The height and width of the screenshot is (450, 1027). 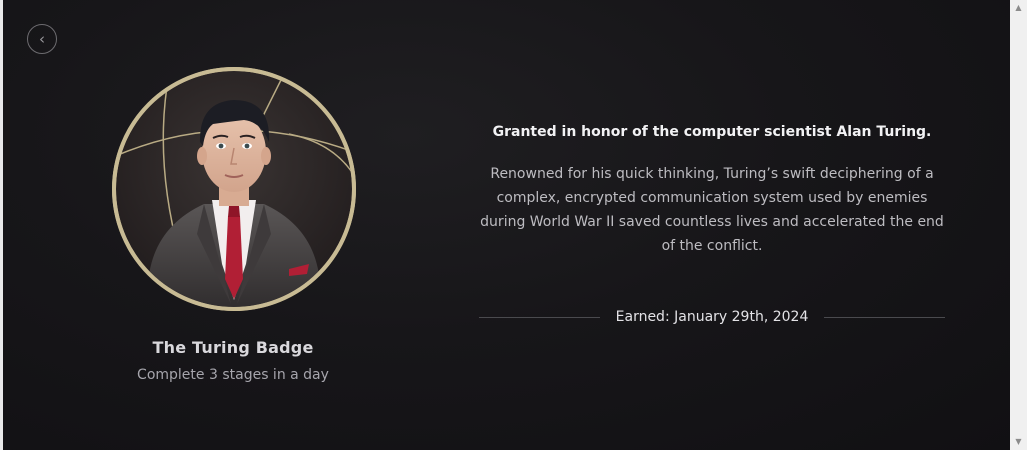 I want to click on divider-left, so click(x=539, y=317).